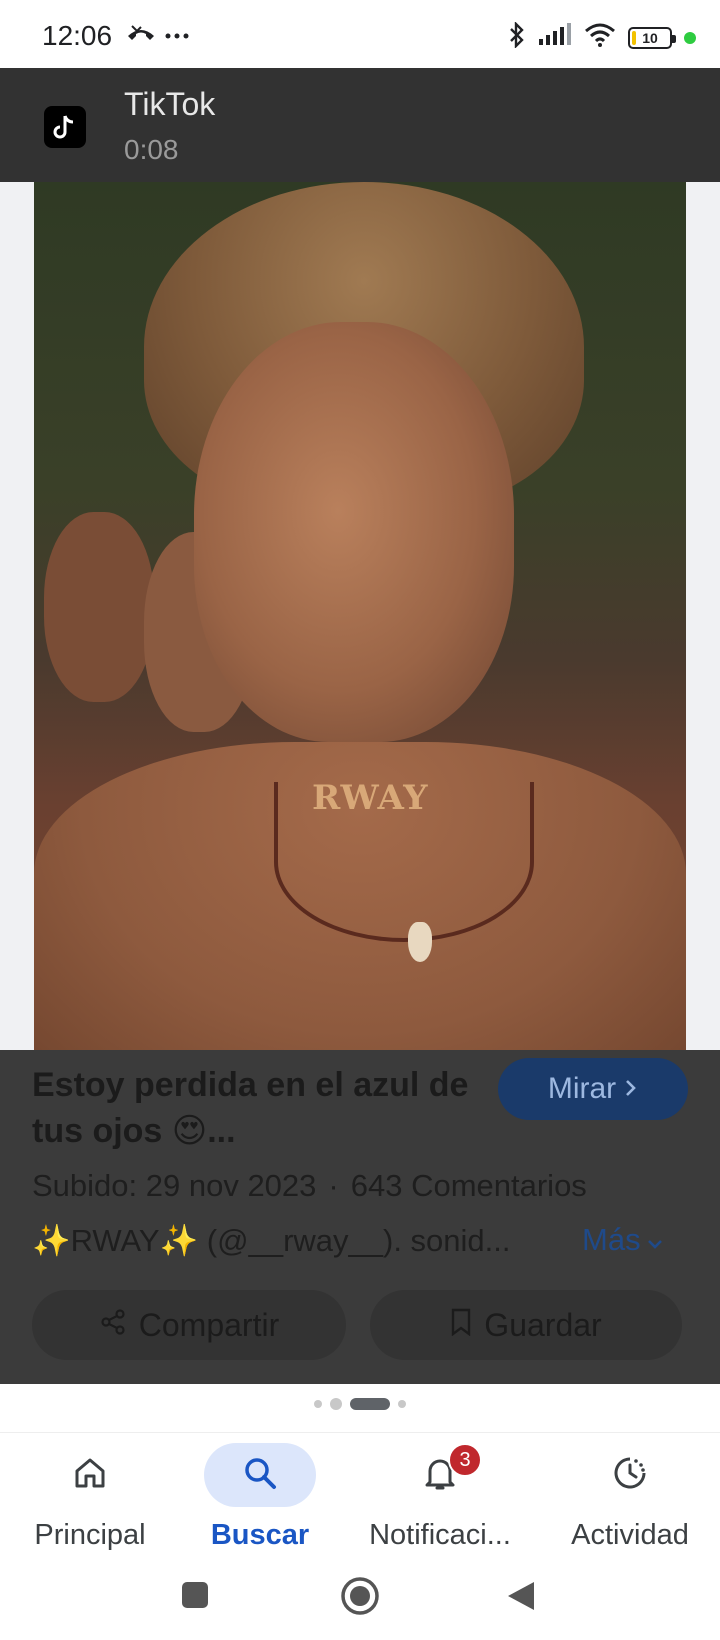 The height and width of the screenshot is (1640, 720). Describe the element at coordinates (113, 1325) in the screenshot. I see `share-icon` at that location.